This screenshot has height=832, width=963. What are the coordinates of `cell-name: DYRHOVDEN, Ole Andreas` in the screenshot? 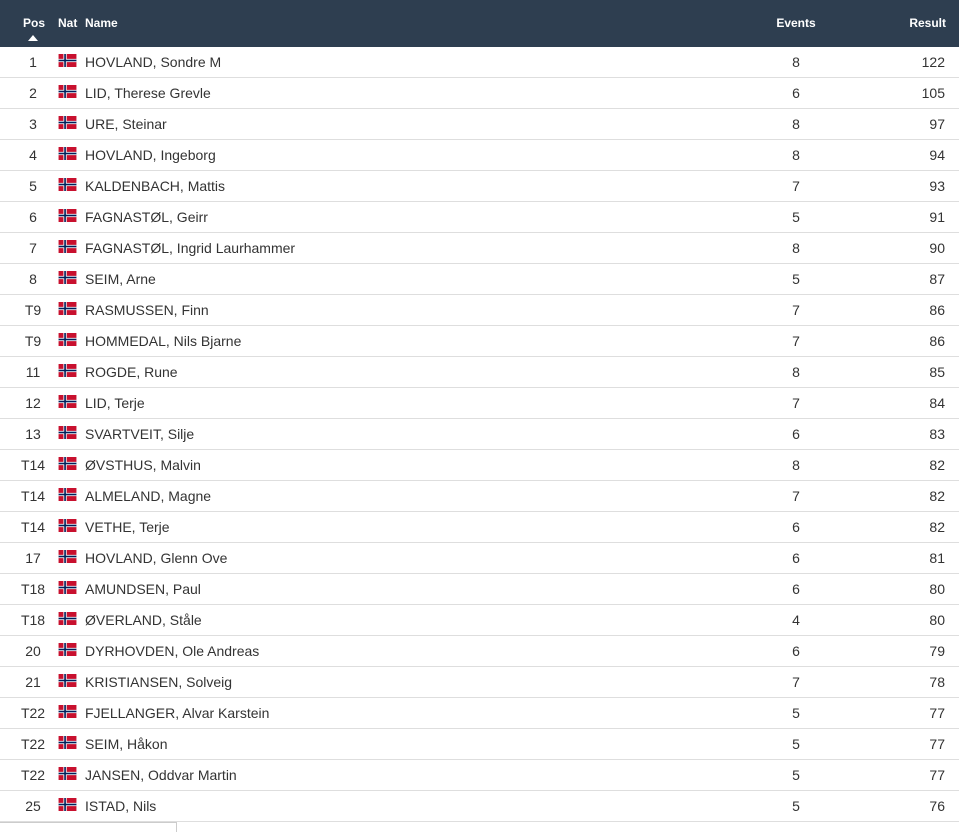 It's located at (172, 651).